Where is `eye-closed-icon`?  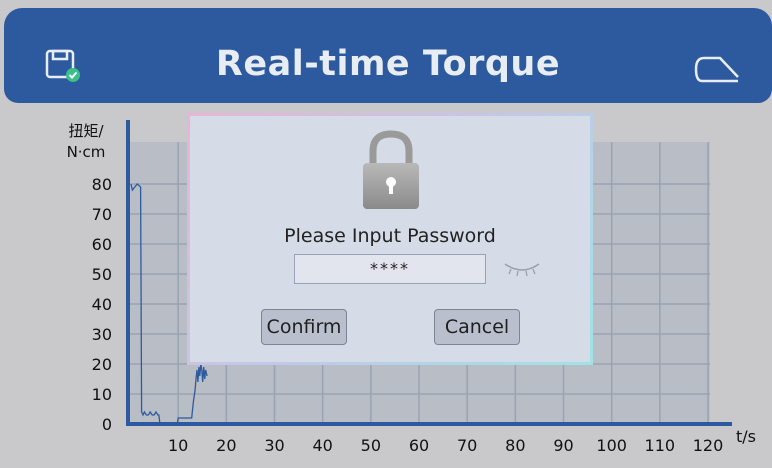
eye-closed-icon is located at coordinates (522, 269).